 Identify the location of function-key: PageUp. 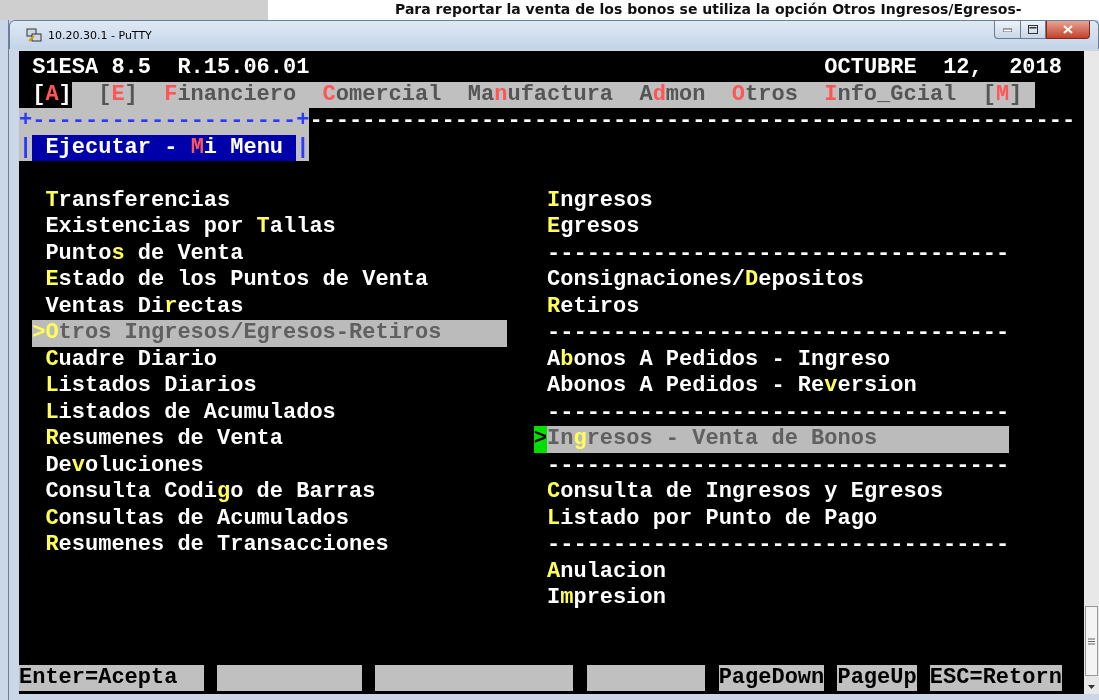
(877, 677).